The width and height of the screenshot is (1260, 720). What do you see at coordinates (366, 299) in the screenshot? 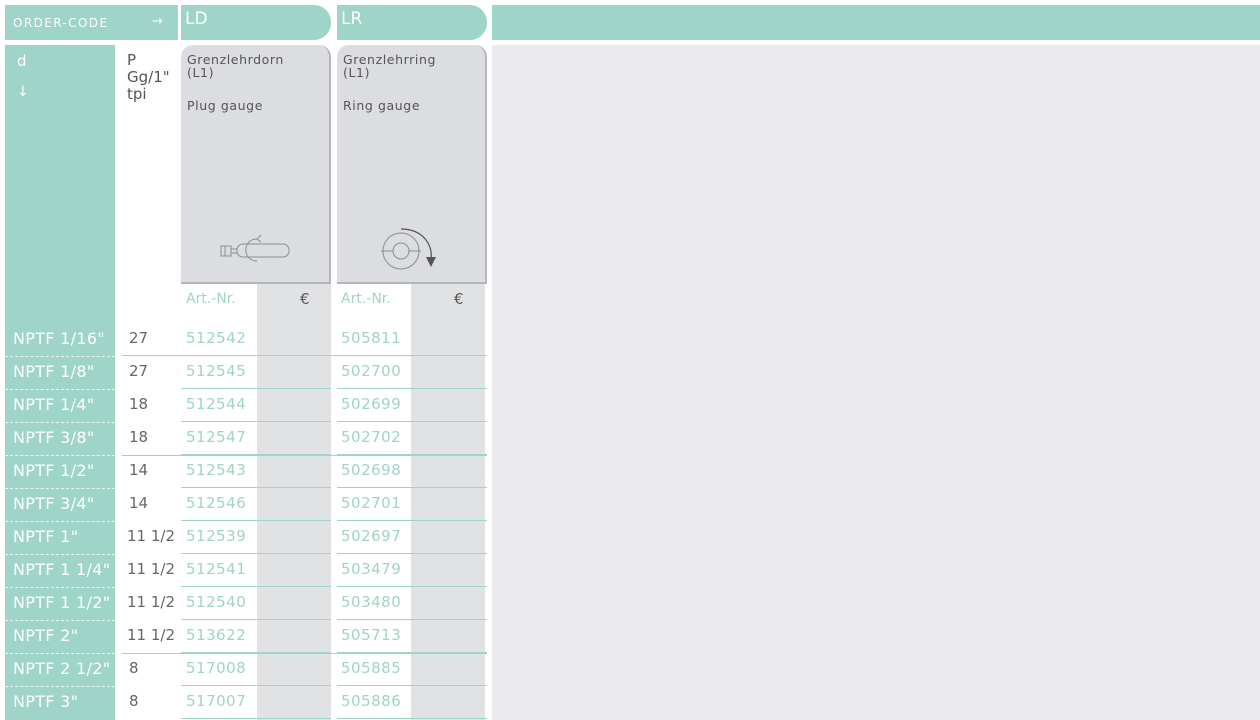
I see `lr-art-header: Art.-Nr.` at bounding box center [366, 299].